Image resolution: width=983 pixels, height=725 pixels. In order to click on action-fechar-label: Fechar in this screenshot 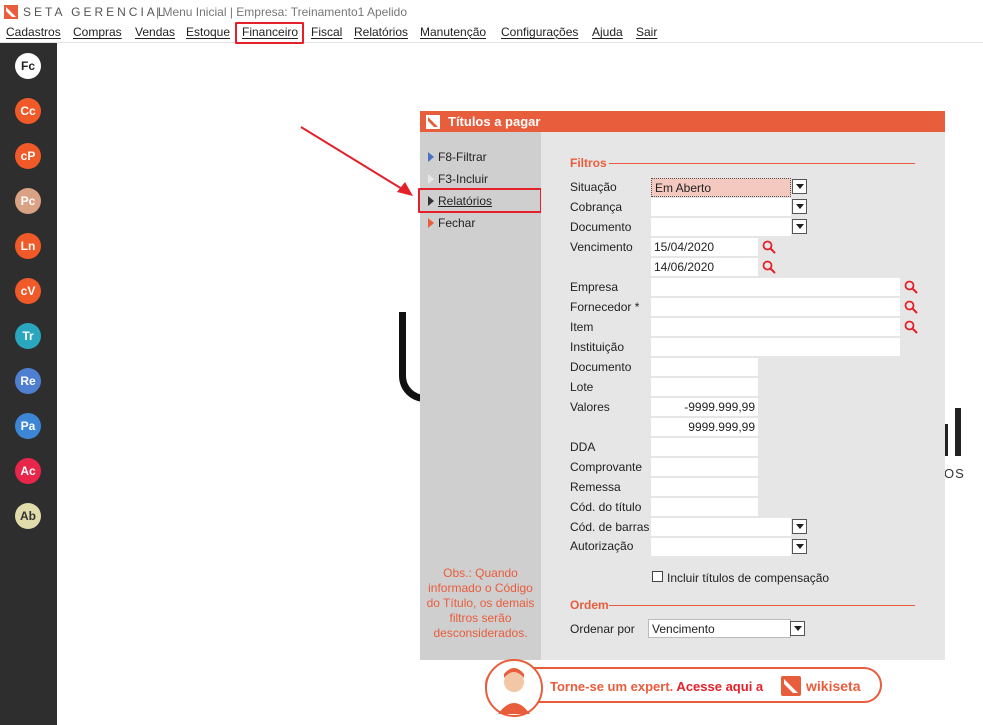, I will do `click(457, 223)`.